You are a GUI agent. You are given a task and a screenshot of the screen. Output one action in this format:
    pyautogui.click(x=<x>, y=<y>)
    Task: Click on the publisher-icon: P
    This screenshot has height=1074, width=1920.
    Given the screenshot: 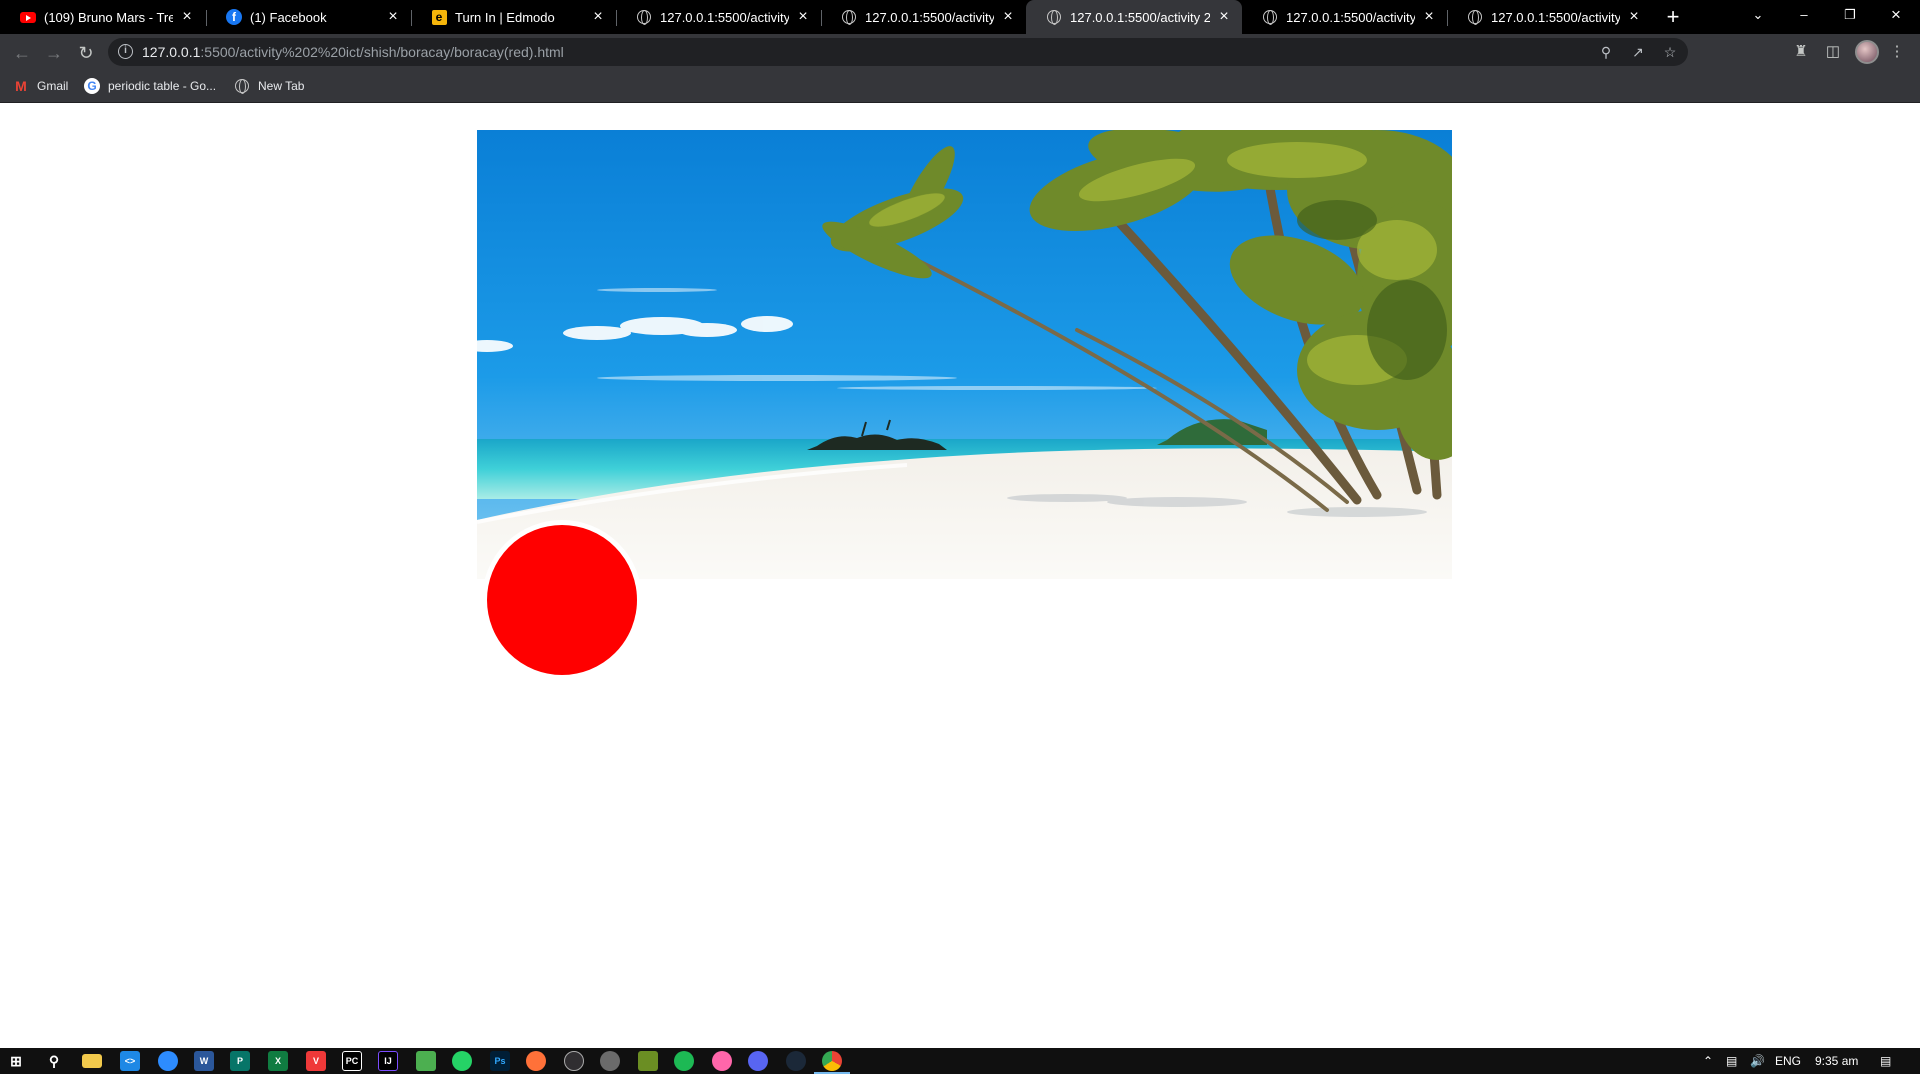 What is the action you would take?
    pyautogui.click(x=240, y=1061)
    